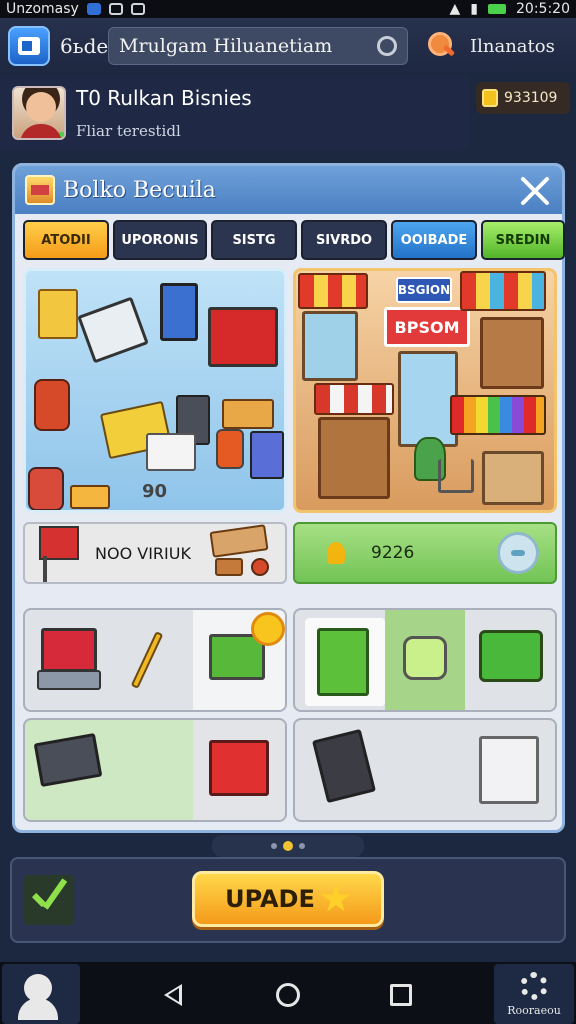 This screenshot has width=576, height=1024. What do you see at coordinates (344, 240) in the screenshot?
I see `tab-3: SIVRDO` at bounding box center [344, 240].